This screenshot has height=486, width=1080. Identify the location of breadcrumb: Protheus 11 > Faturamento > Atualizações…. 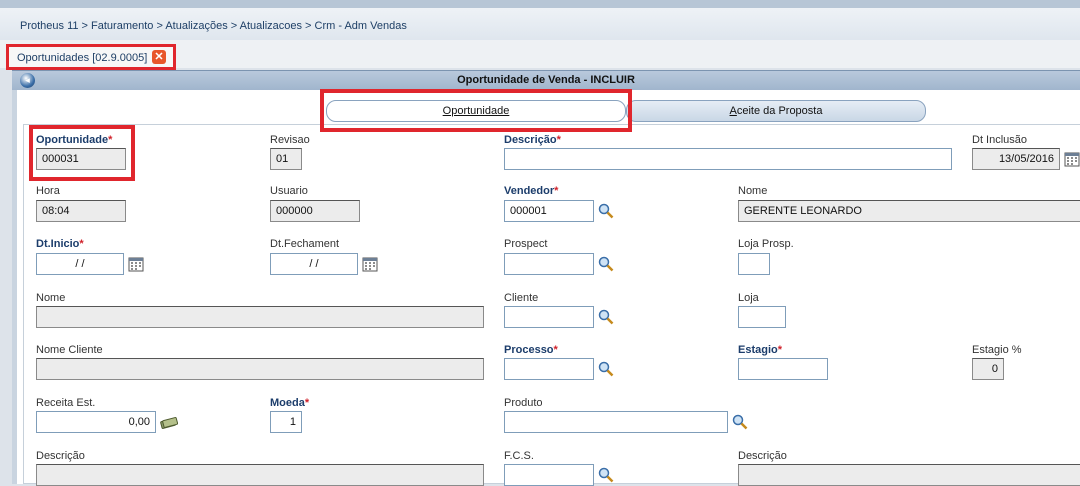
(540, 20).